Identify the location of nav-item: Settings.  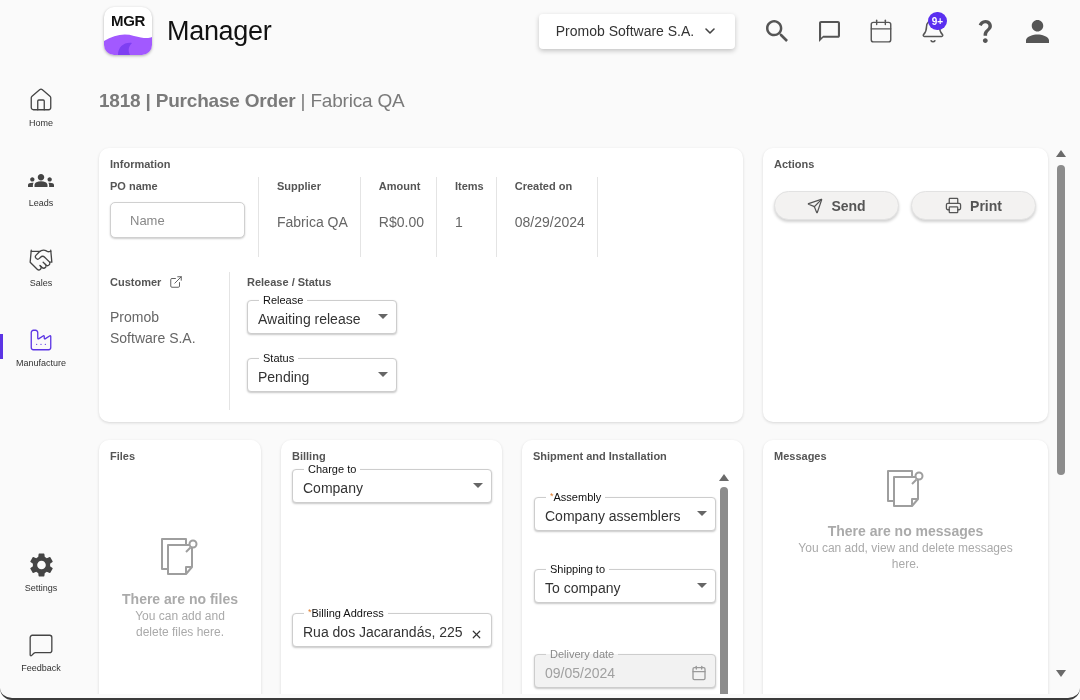
(41, 583).